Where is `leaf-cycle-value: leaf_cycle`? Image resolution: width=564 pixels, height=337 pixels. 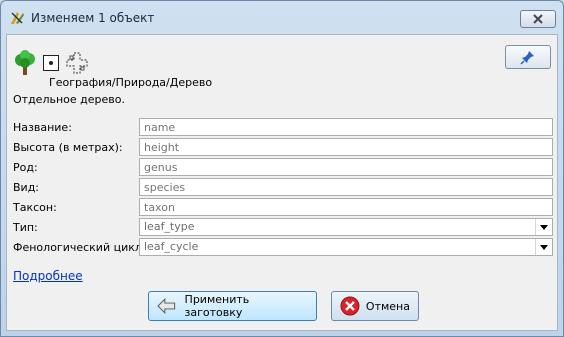
leaf-cycle-value: leaf_cycle is located at coordinates (171, 246).